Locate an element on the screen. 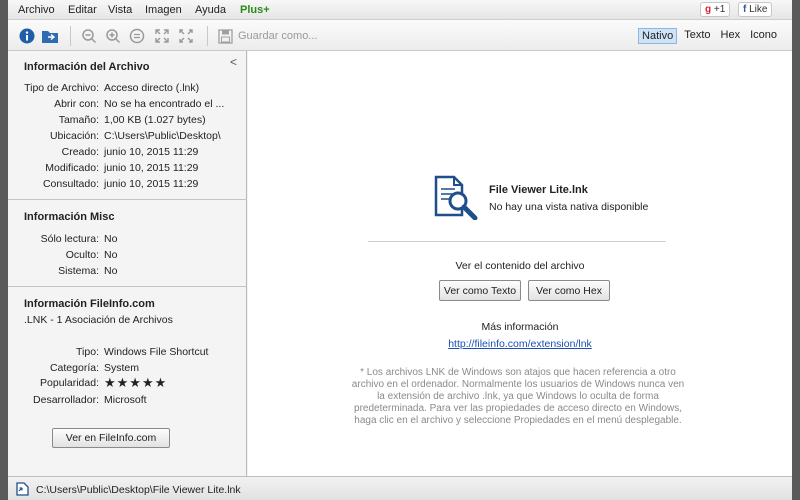 This screenshot has width=800, height=500. file-info-row: Ubicación: C:\Users\Public\Desktop\ is located at coordinates (127, 137).